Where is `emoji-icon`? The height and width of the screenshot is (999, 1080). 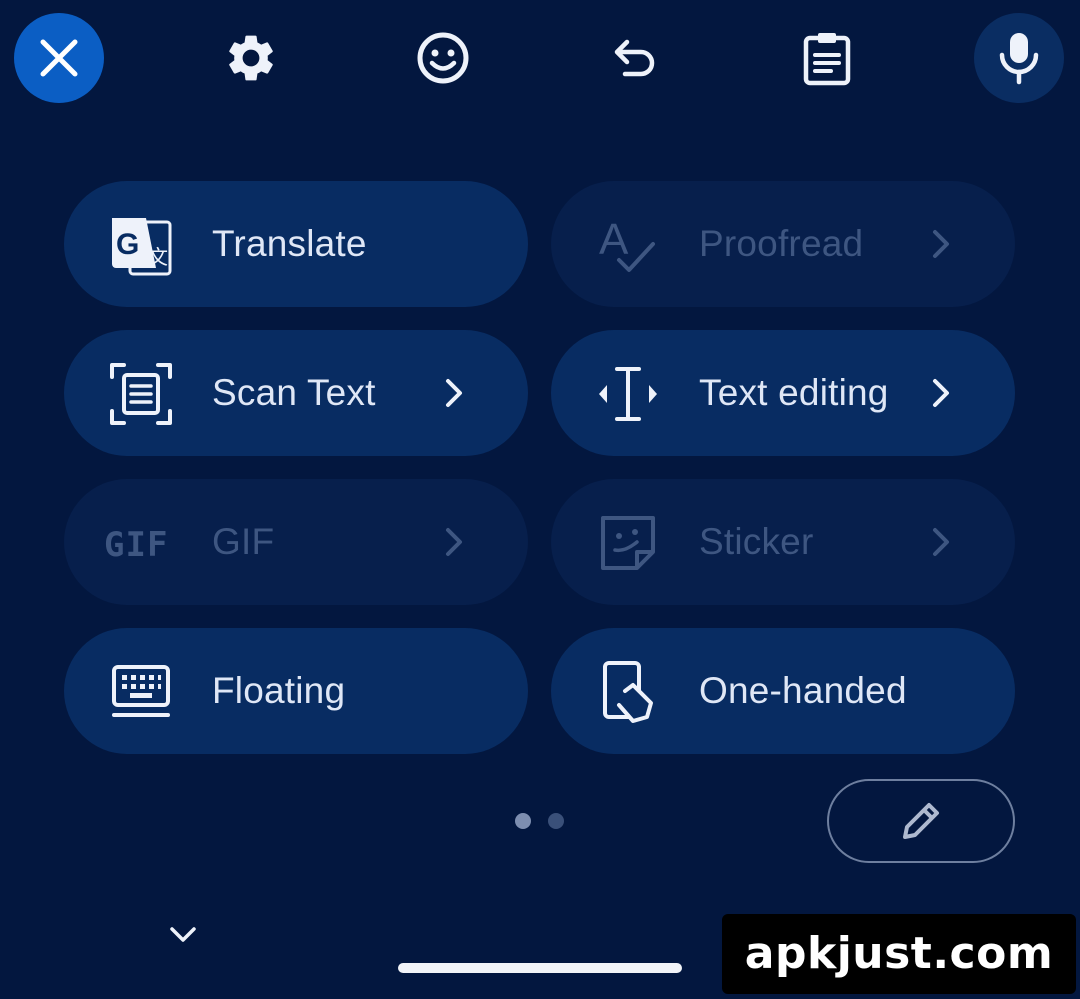
emoji-icon is located at coordinates (443, 58).